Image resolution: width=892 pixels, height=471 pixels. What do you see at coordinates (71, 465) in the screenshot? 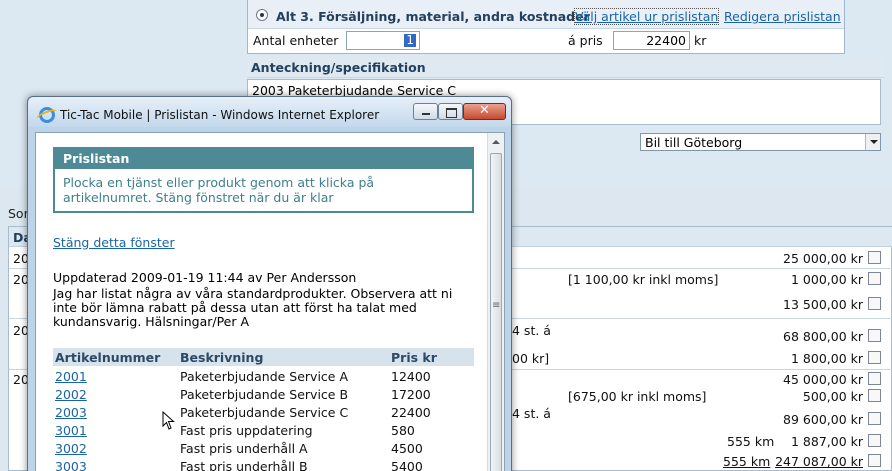
I see `article-code-link: 3003` at bounding box center [71, 465].